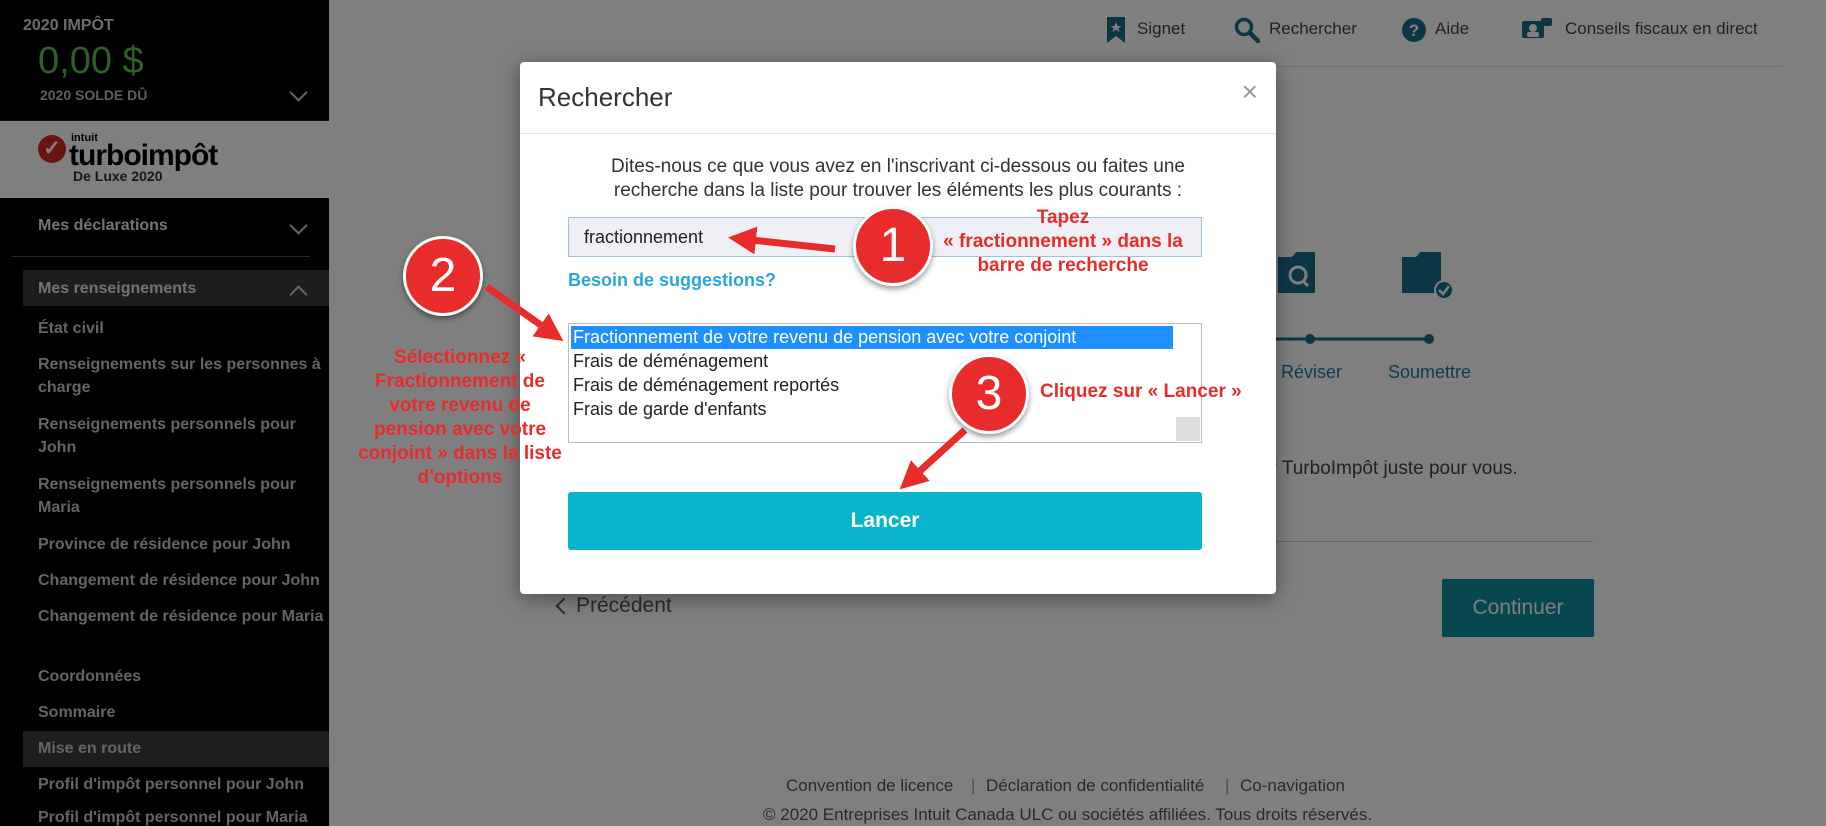 The height and width of the screenshot is (826, 1826). Describe the element at coordinates (1141, 391) in the screenshot. I see `annotation-text-3: Cliquez sur « Lancer »` at that location.